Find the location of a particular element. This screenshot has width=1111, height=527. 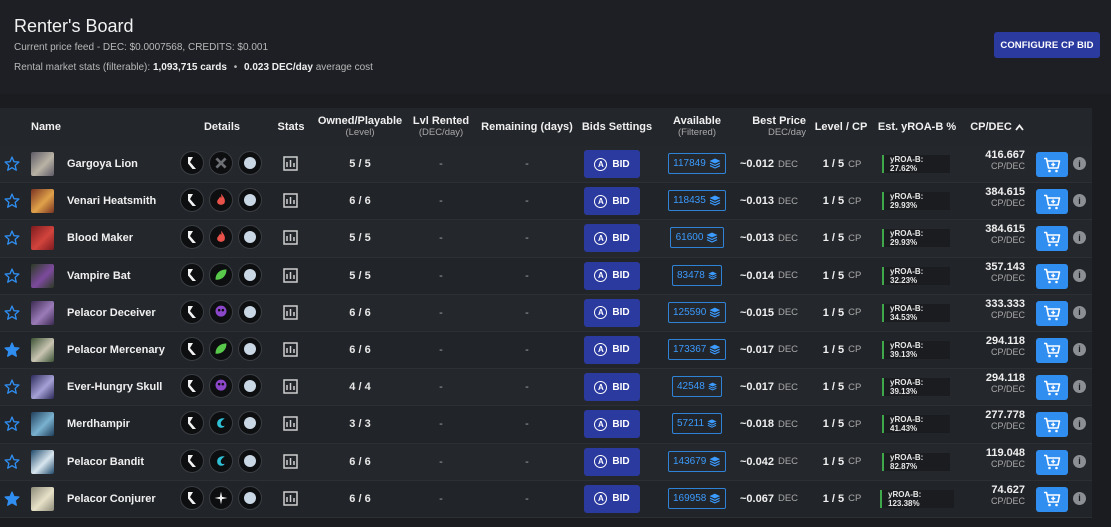

cart-plus-icon is located at coordinates (1052, 425).